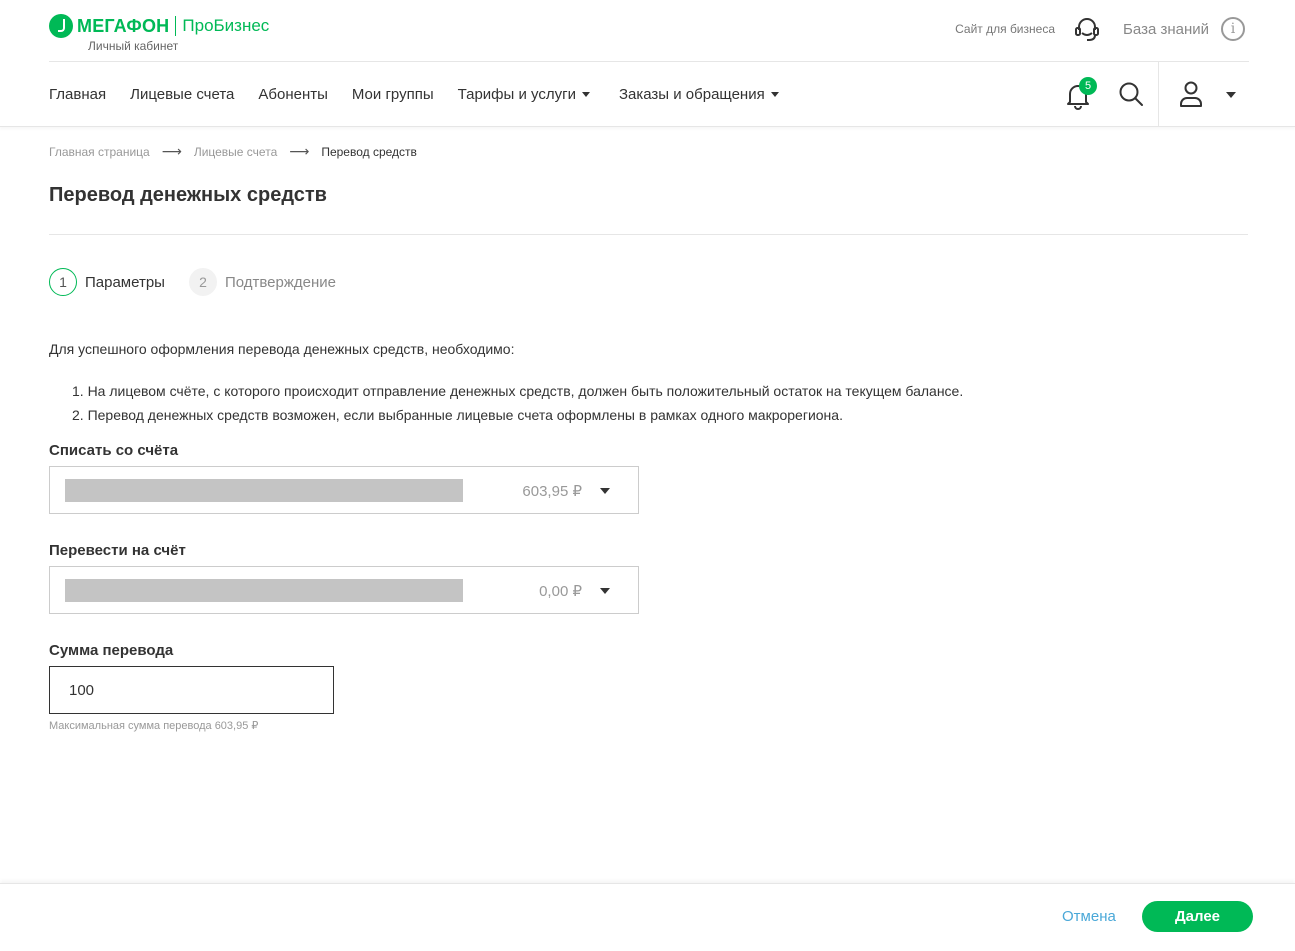 This screenshot has height=951, width=1295. What do you see at coordinates (188, 195) in the screenshot?
I see `page-title: Перевод денежных средств` at bounding box center [188, 195].